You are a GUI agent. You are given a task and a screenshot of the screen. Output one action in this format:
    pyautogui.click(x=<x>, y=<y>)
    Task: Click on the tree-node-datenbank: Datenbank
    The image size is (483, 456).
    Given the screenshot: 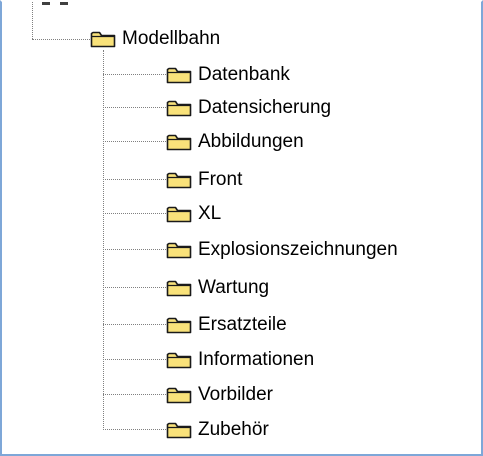 What is the action you would take?
    pyautogui.click(x=228, y=75)
    